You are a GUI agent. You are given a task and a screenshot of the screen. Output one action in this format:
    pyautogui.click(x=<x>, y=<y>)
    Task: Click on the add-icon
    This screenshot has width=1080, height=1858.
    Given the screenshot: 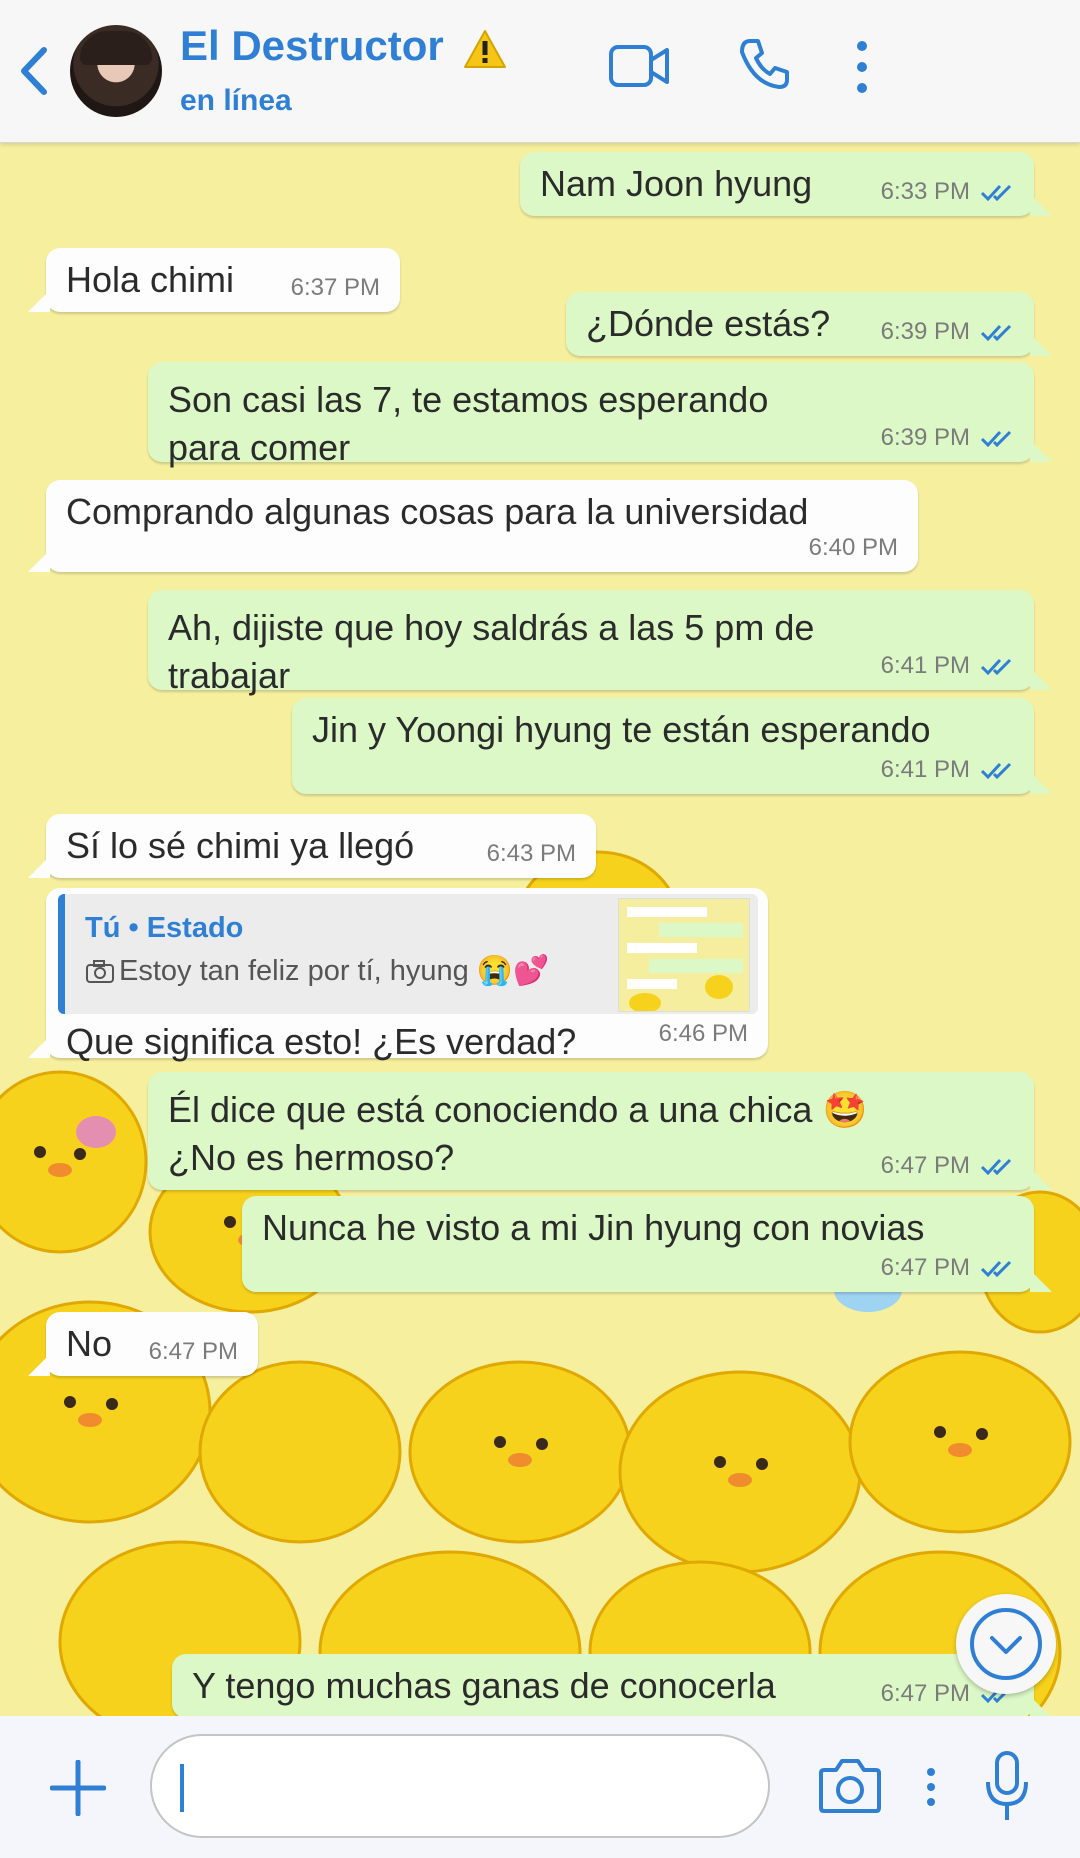 What is the action you would take?
    pyautogui.click(x=78, y=1788)
    